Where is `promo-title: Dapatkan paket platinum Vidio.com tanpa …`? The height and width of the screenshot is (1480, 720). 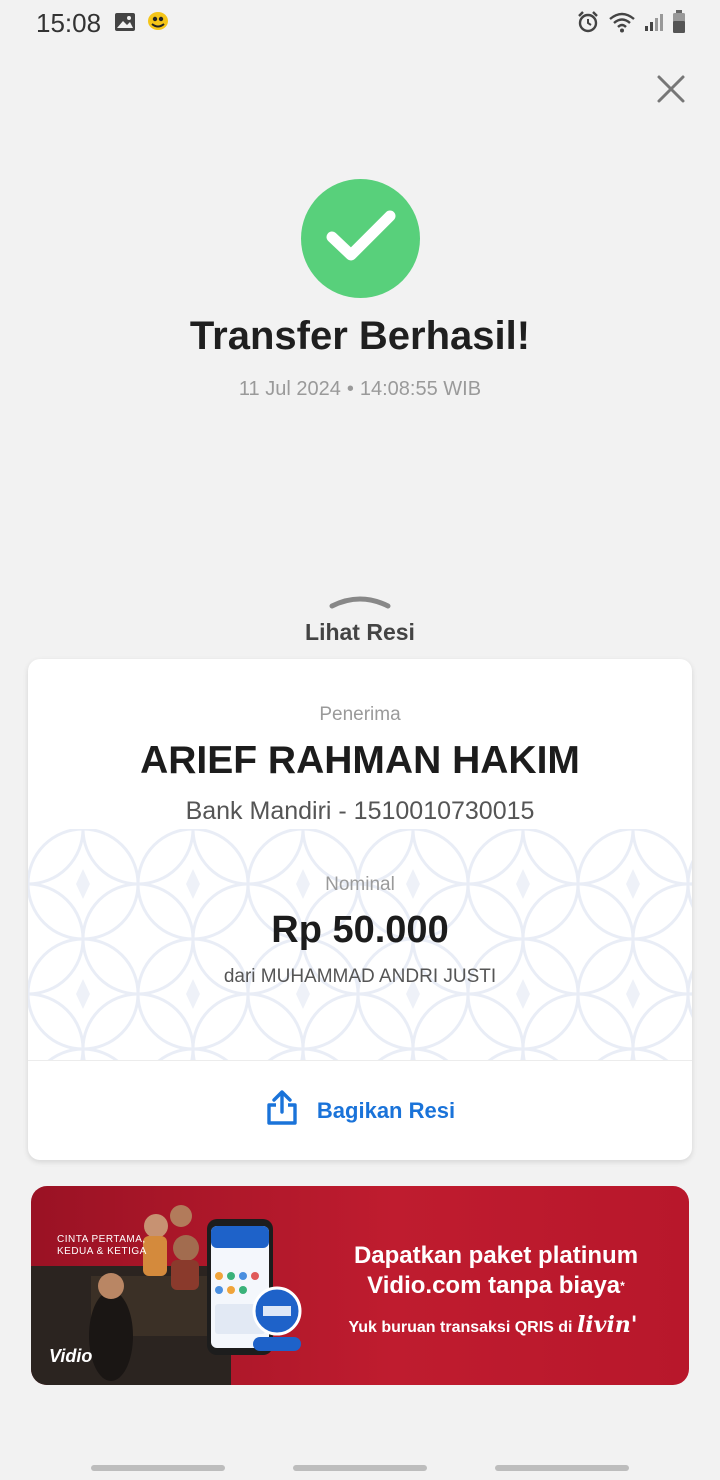 promo-title: Dapatkan paket platinum Vidio.com tanpa … is located at coordinates (496, 1271).